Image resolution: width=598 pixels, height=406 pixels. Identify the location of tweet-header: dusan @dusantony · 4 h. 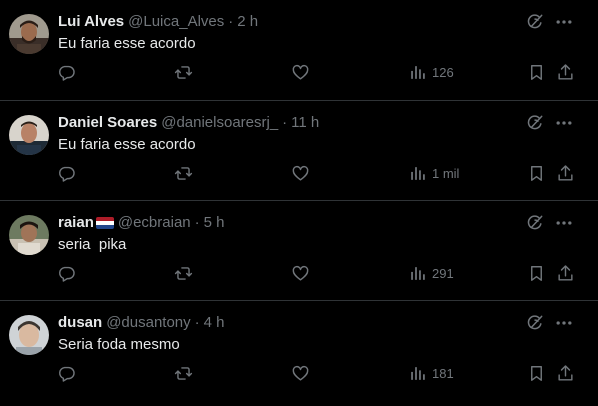
(141, 323).